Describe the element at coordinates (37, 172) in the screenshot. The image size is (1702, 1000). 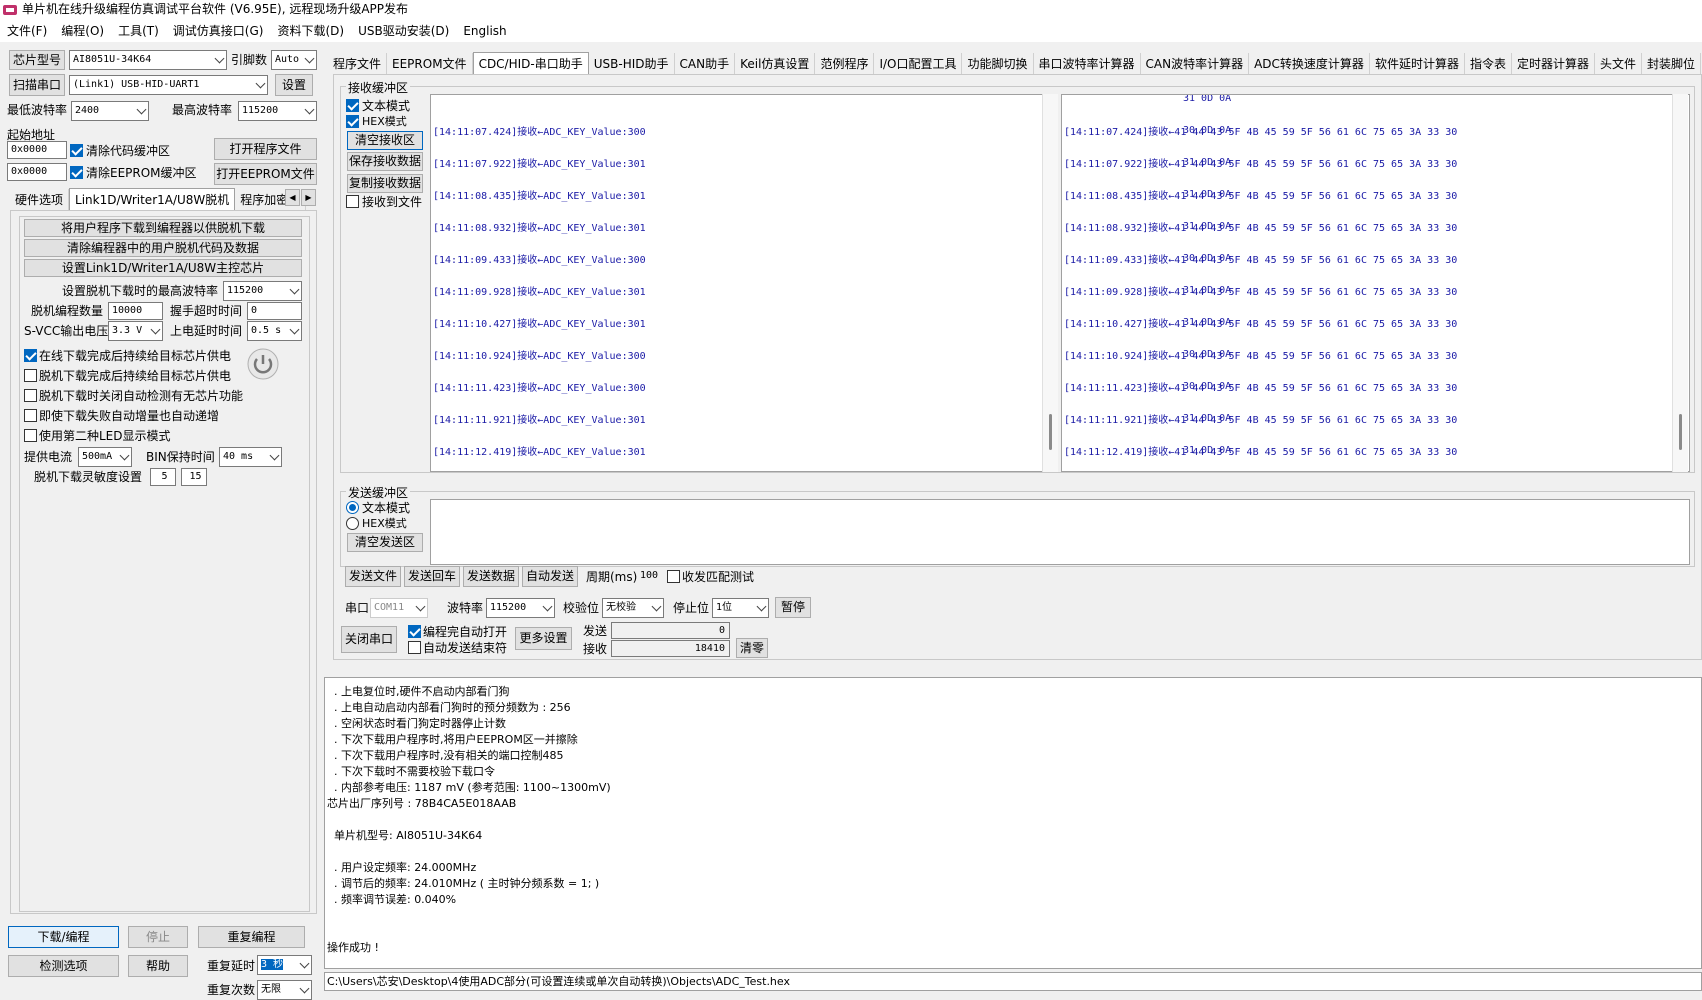
I see `eeprom-start-address-input: 0x0000` at that location.